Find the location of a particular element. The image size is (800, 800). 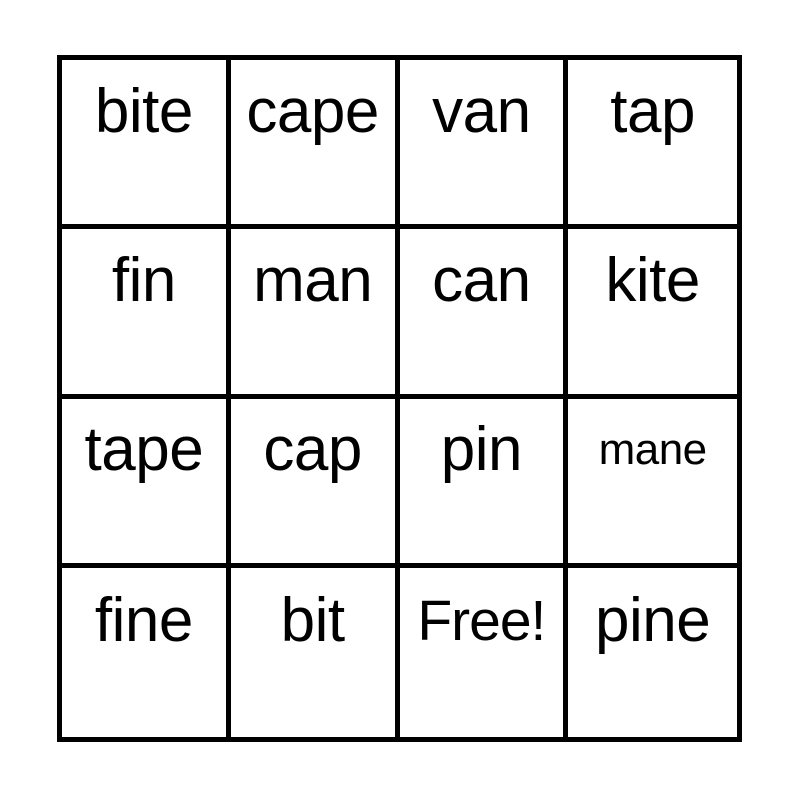

bingo-cell: bit is located at coordinates (315, 652).